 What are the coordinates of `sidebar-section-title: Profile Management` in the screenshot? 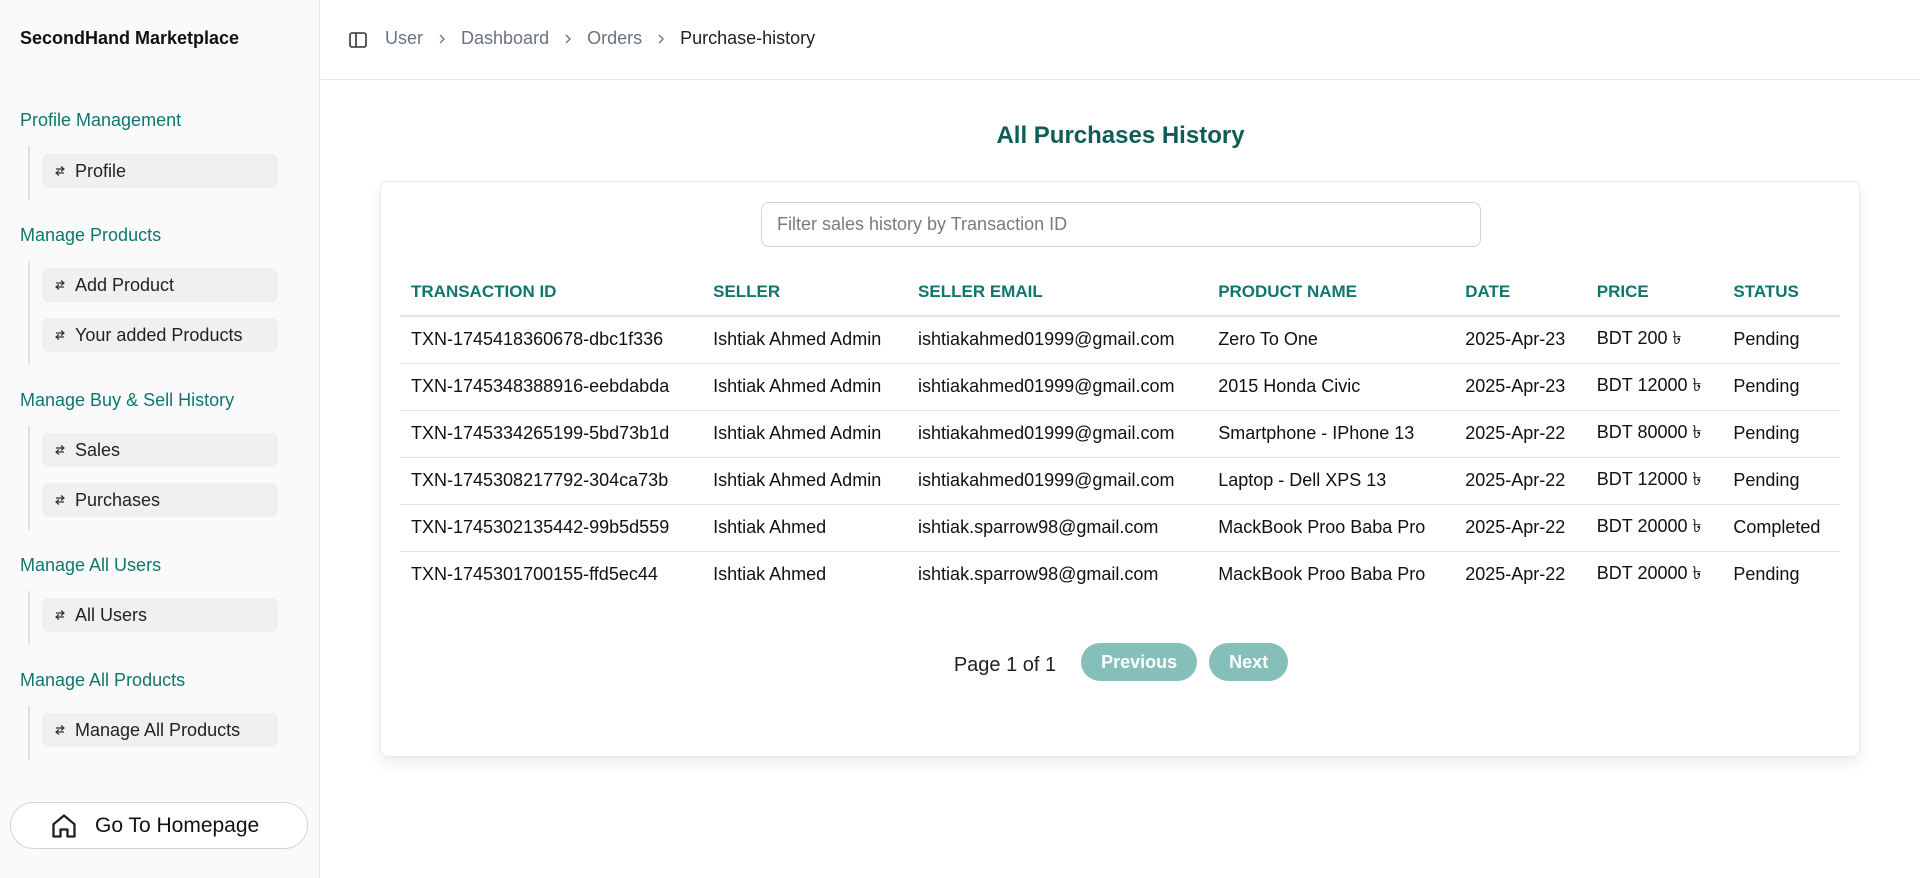 It's located at (101, 120).